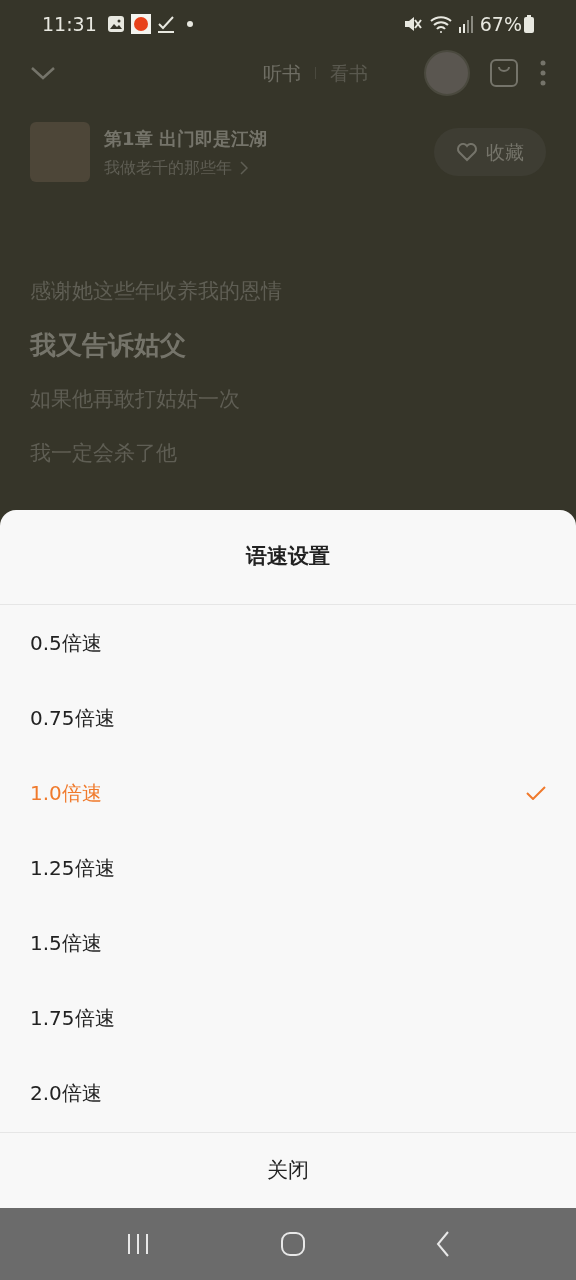 The image size is (576, 1280). I want to click on sheet-title: 语速设置, so click(288, 557).